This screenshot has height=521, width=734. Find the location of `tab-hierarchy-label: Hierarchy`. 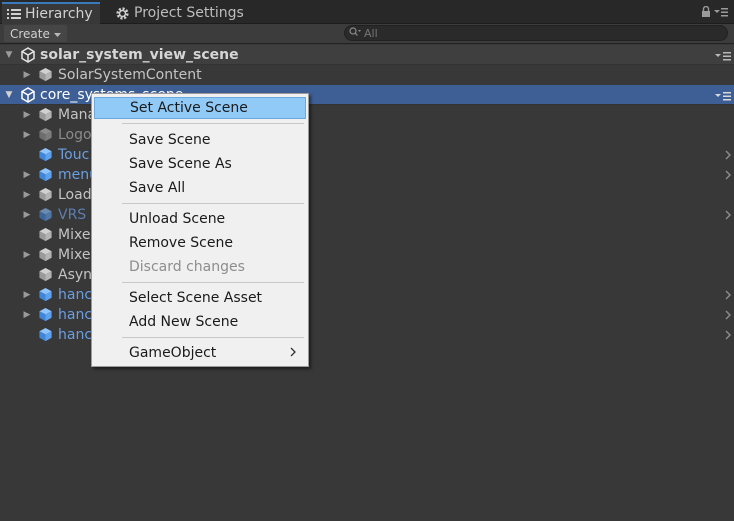

tab-hierarchy-label: Hierarchy is located at coordinates (59, 14).